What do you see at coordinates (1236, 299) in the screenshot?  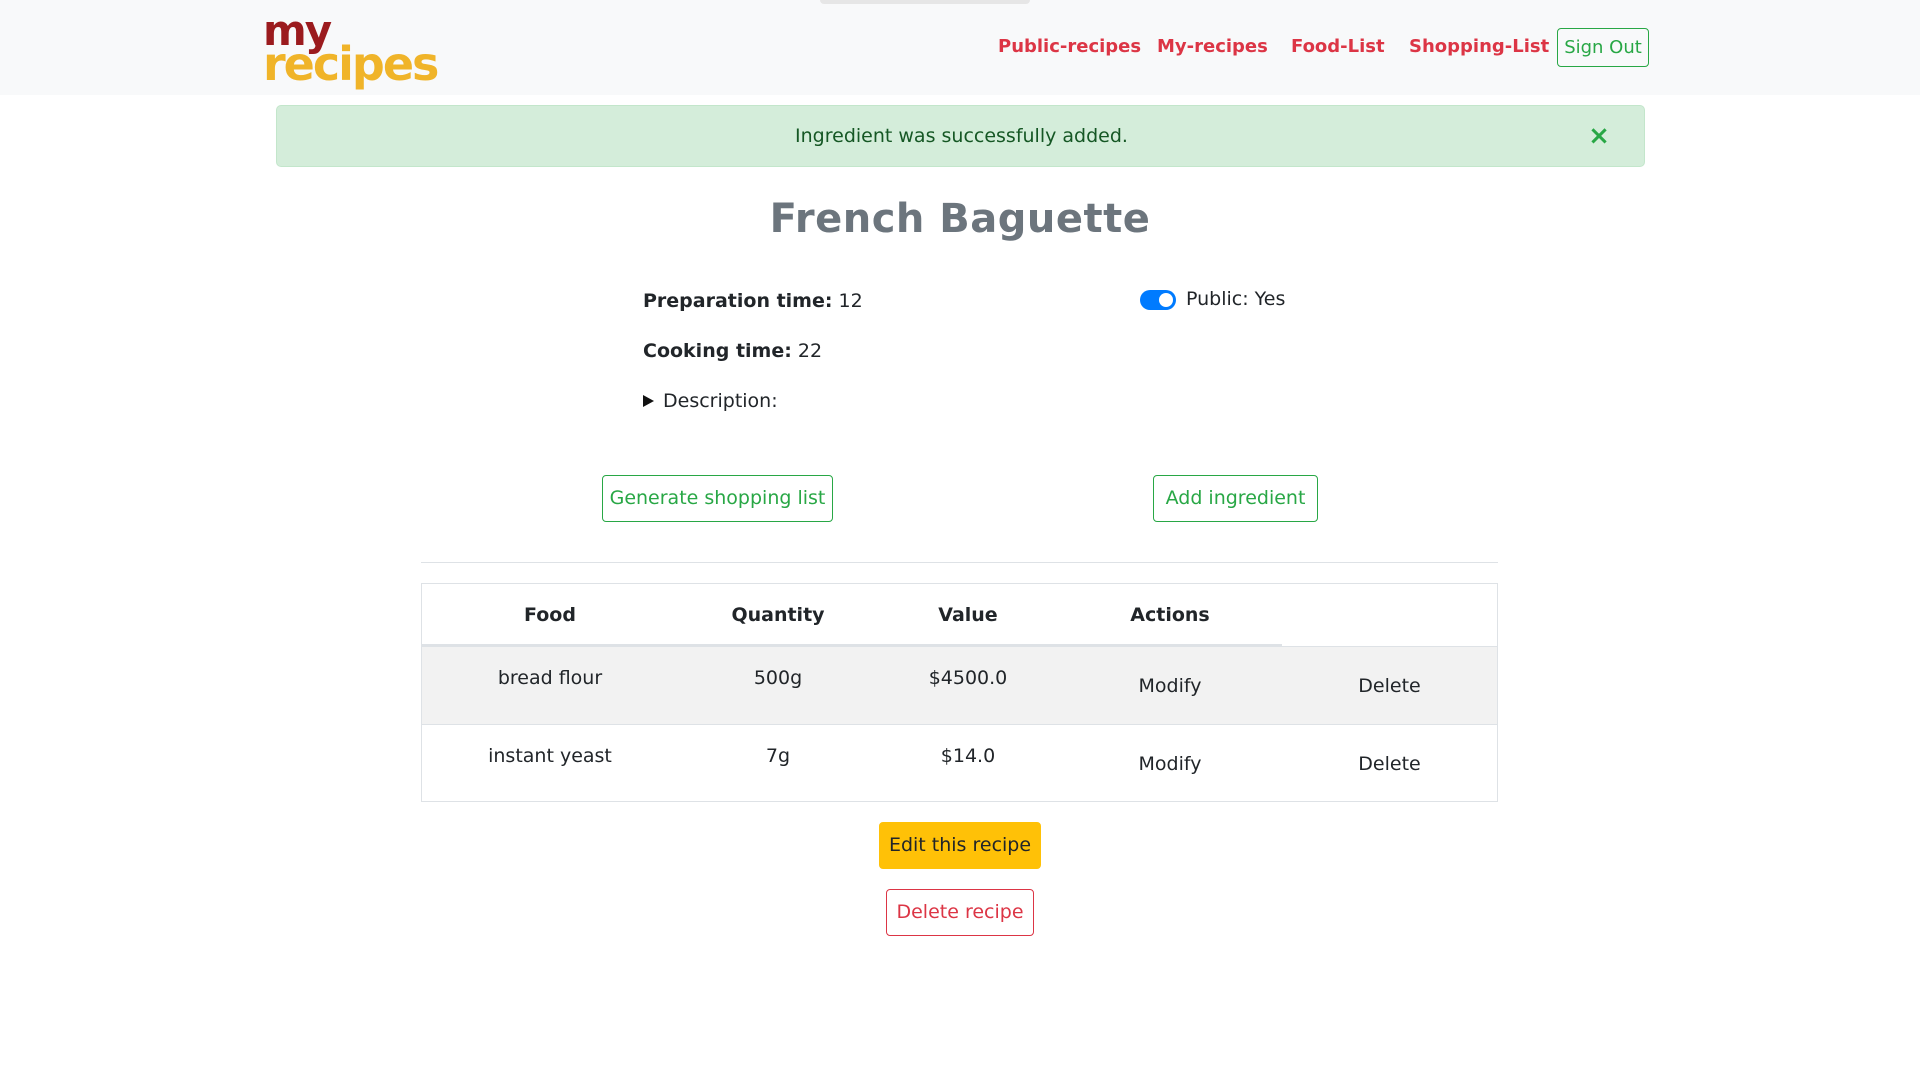 I see `public-label: Public: Yes` at bounding box center [1236, 299].